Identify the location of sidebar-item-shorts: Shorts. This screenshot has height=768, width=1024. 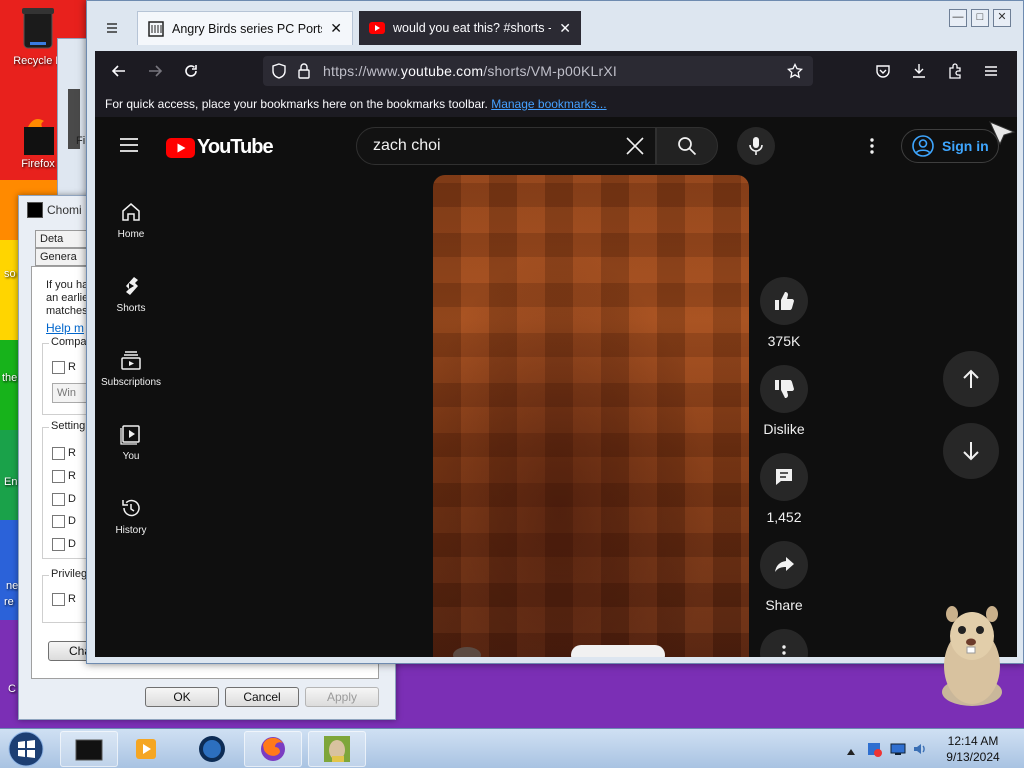
(131, 302).